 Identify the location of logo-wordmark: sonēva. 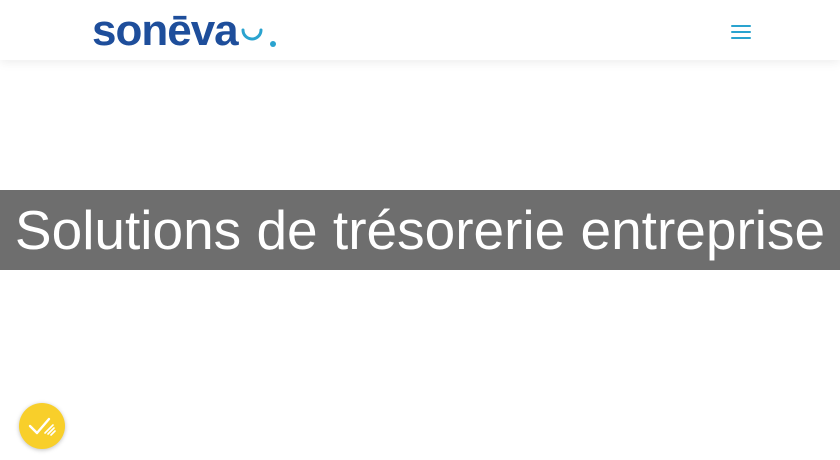
(165, 30).